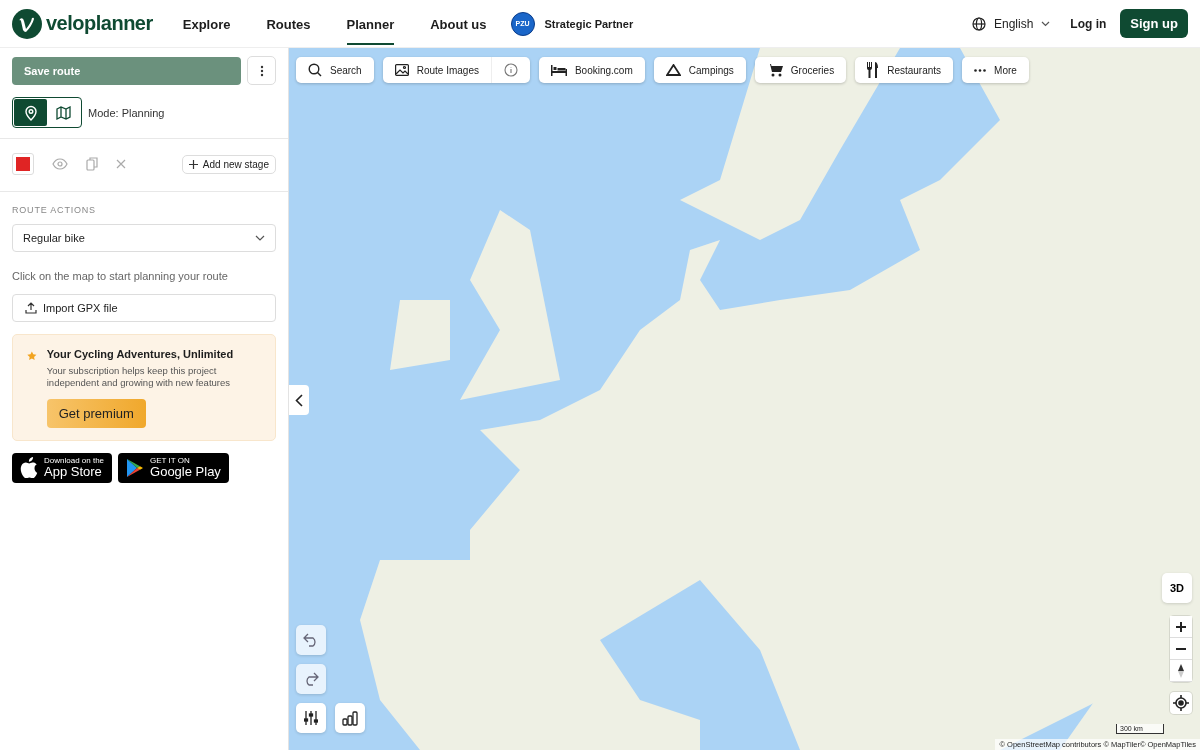 The image size is (1200, 750). I want to click on map-tool-button: Route Images, so click(436, 70).